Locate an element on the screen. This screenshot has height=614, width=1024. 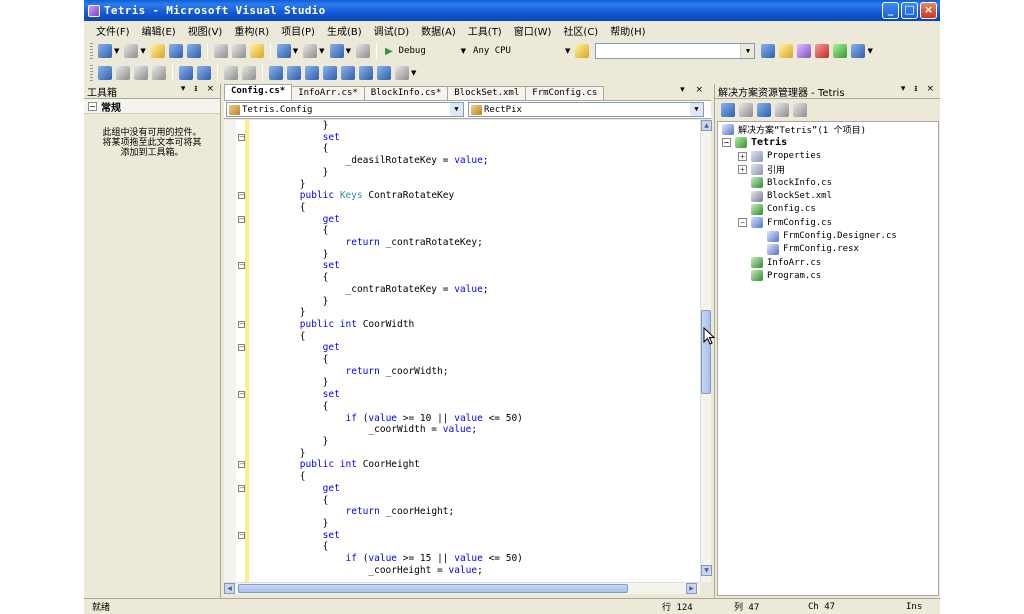
code-line: public Keys ContraRotateKey is located at coordinates (388, 196).